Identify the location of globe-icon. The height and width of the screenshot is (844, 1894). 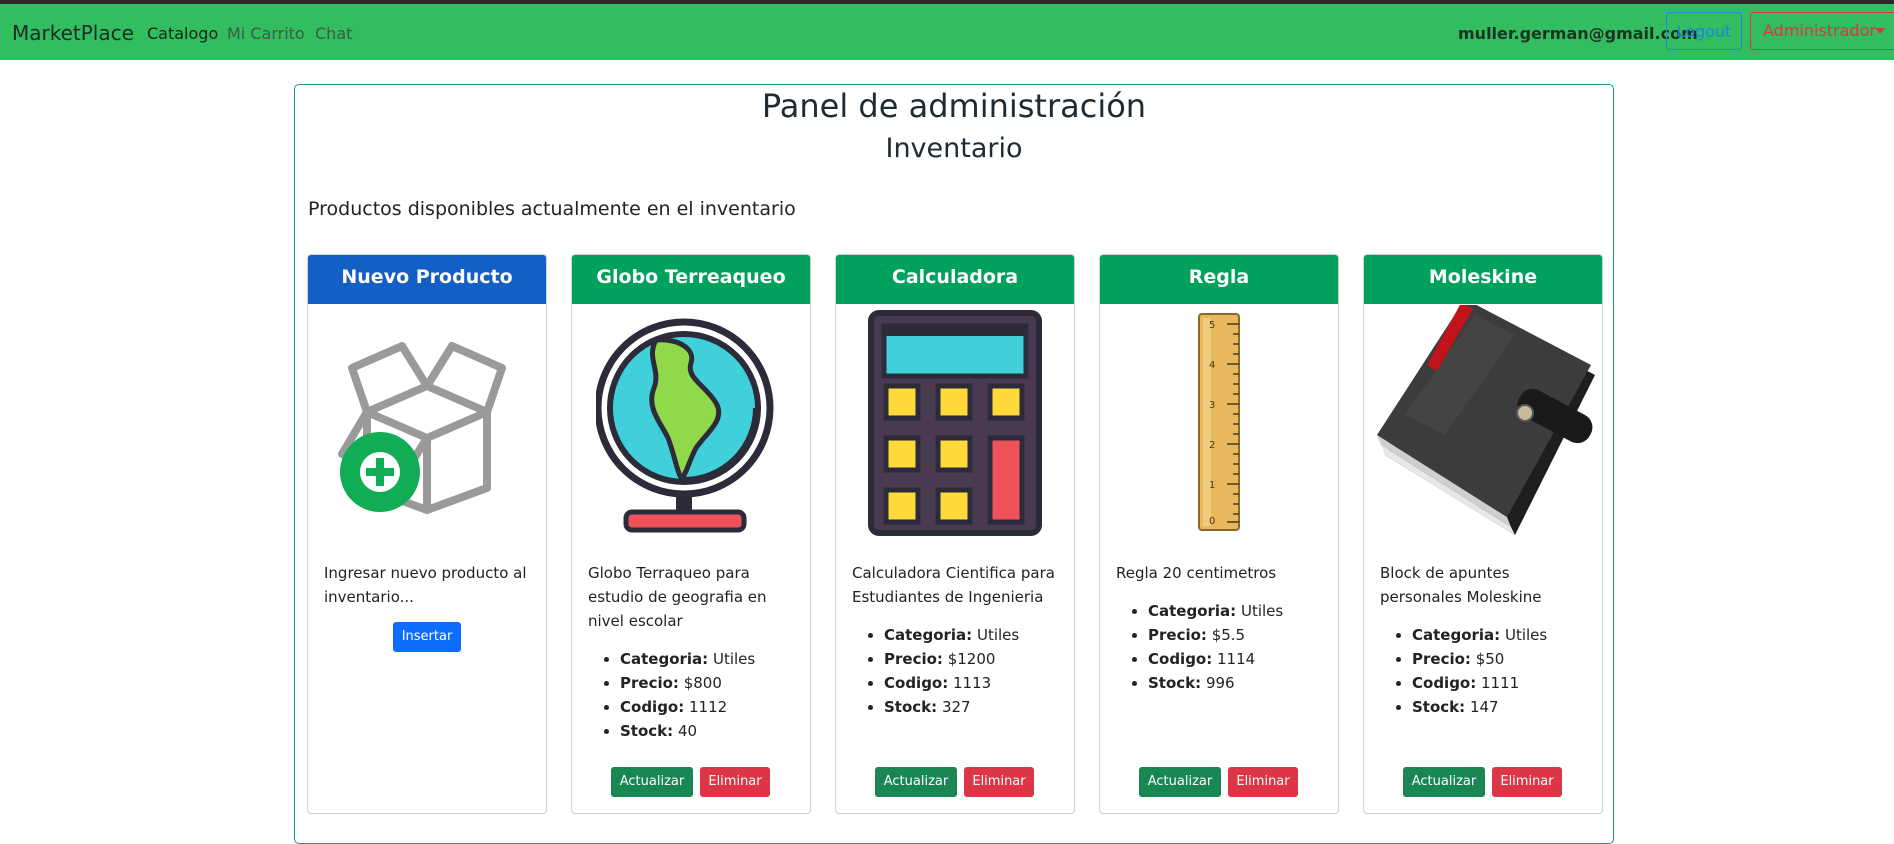
(691, 423).